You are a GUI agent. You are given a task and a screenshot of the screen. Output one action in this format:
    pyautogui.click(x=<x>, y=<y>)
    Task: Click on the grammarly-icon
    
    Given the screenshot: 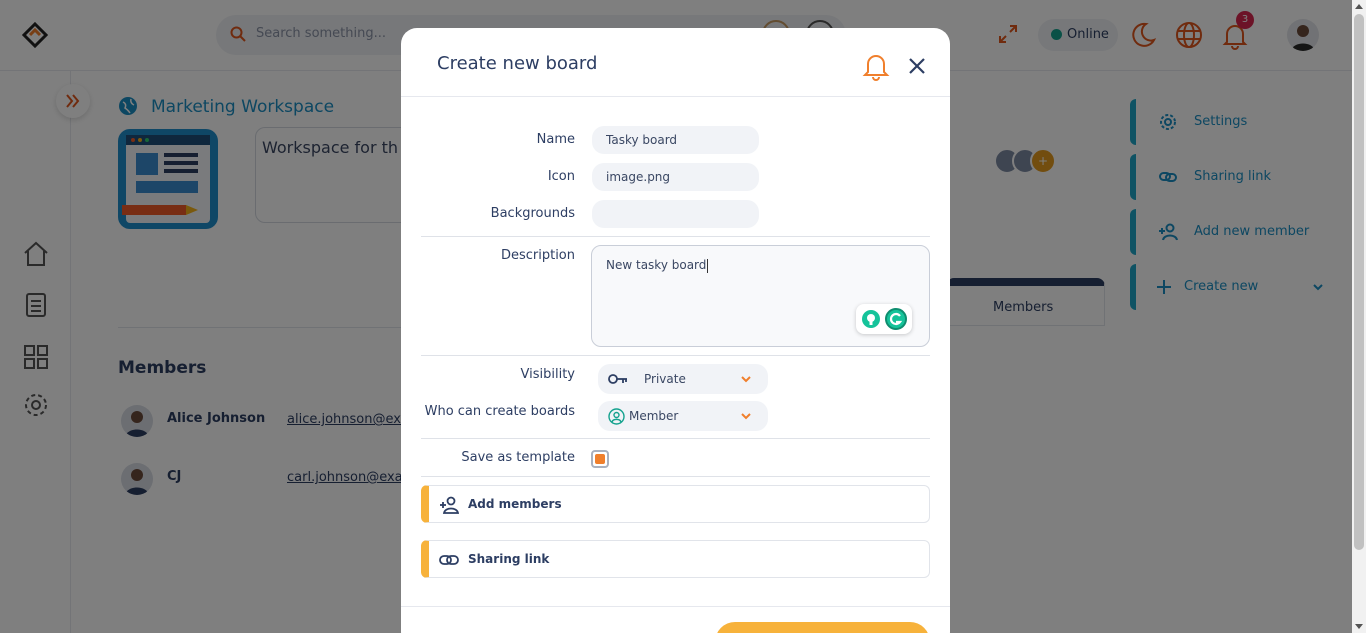 What is the action you would take?
    pyautogui.click(x=896, y=319)
    